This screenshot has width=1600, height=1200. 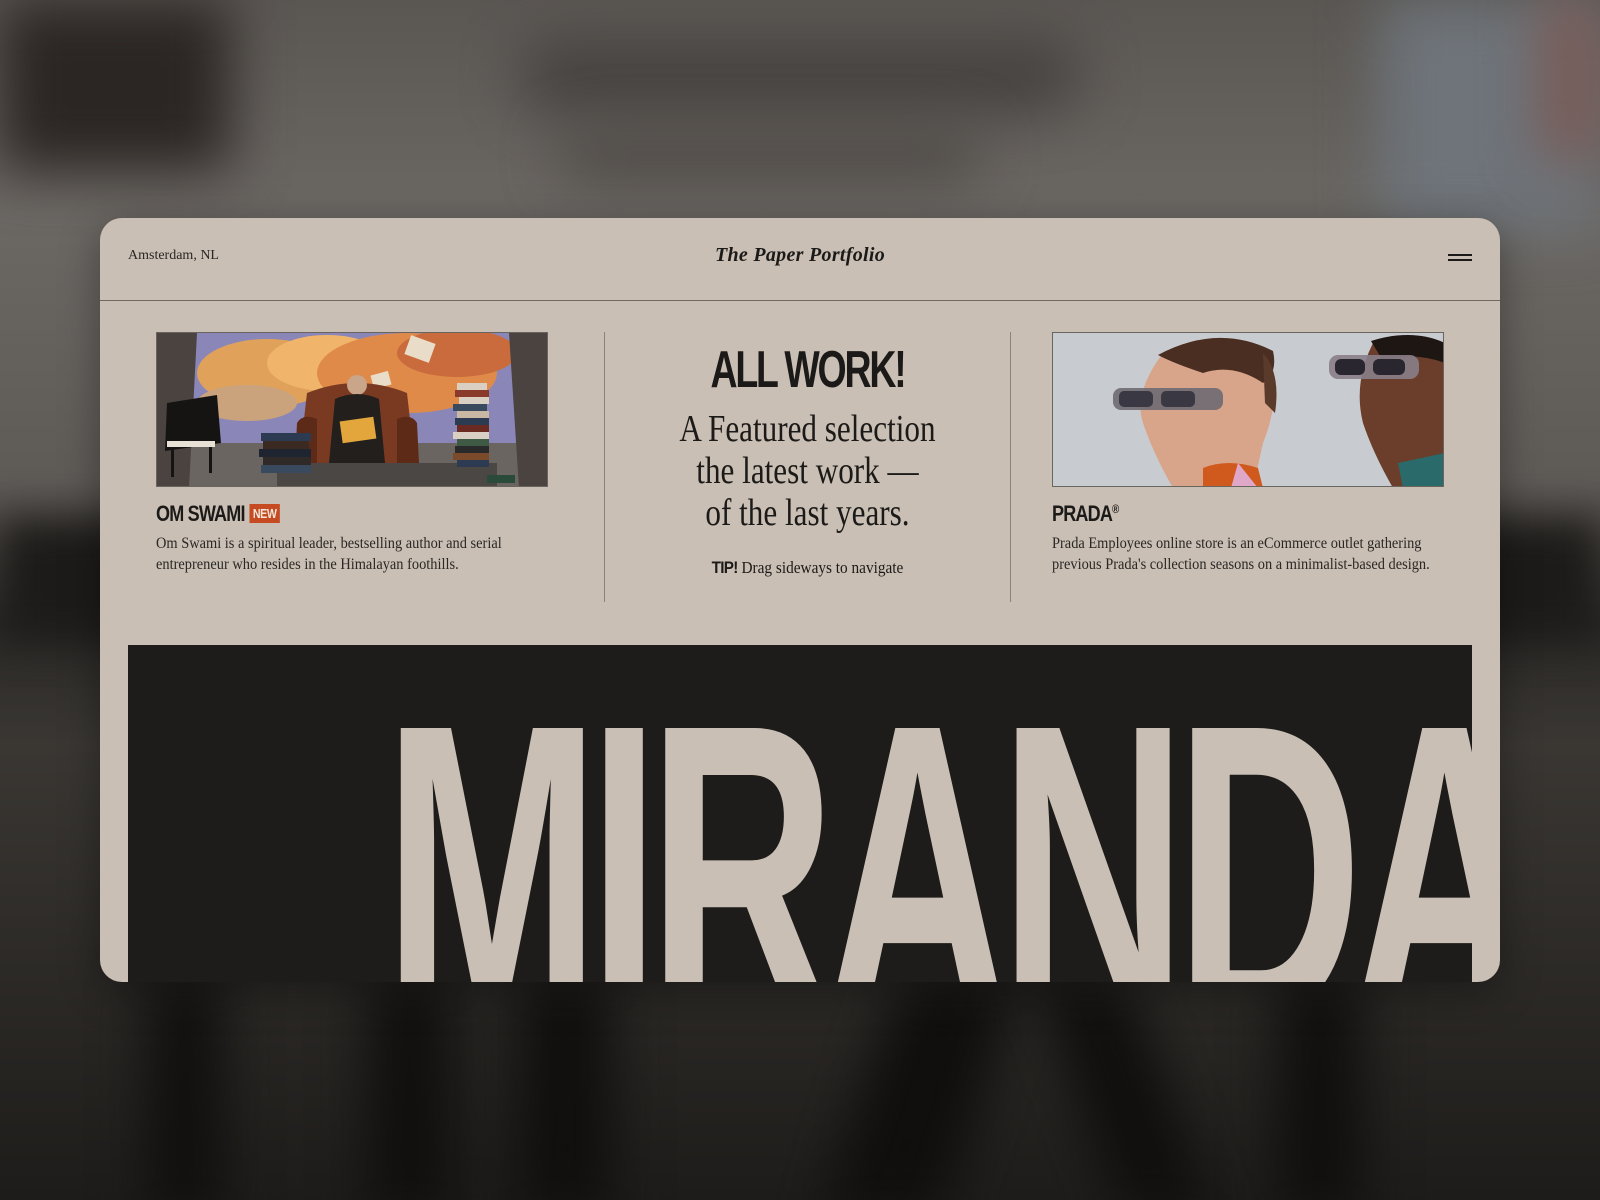 I want to click on top-bar: Amsterdam, NL The Paper Portfolio, so click(x=800, y=259).